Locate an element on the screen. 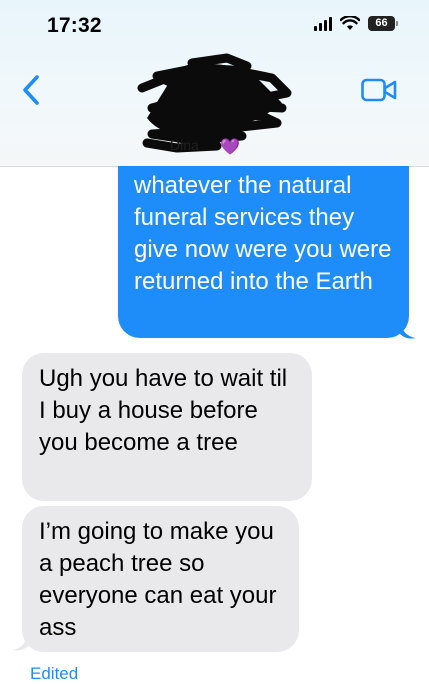 This screenshot has width=429, height=684. sent-bubble-tail is located at coordinates (408, 329).